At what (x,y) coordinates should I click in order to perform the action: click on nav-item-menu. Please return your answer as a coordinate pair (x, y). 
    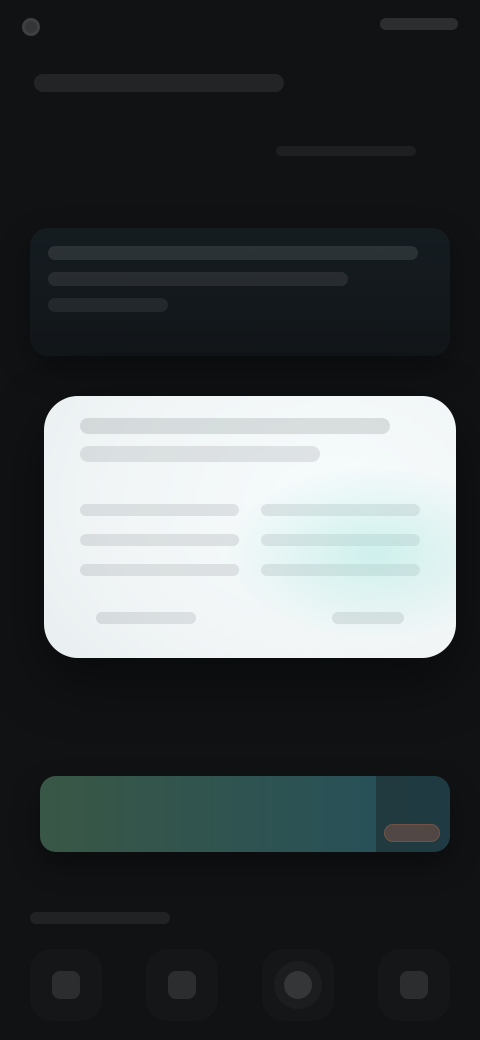
    Looking at the image, I should click on (414, 985).